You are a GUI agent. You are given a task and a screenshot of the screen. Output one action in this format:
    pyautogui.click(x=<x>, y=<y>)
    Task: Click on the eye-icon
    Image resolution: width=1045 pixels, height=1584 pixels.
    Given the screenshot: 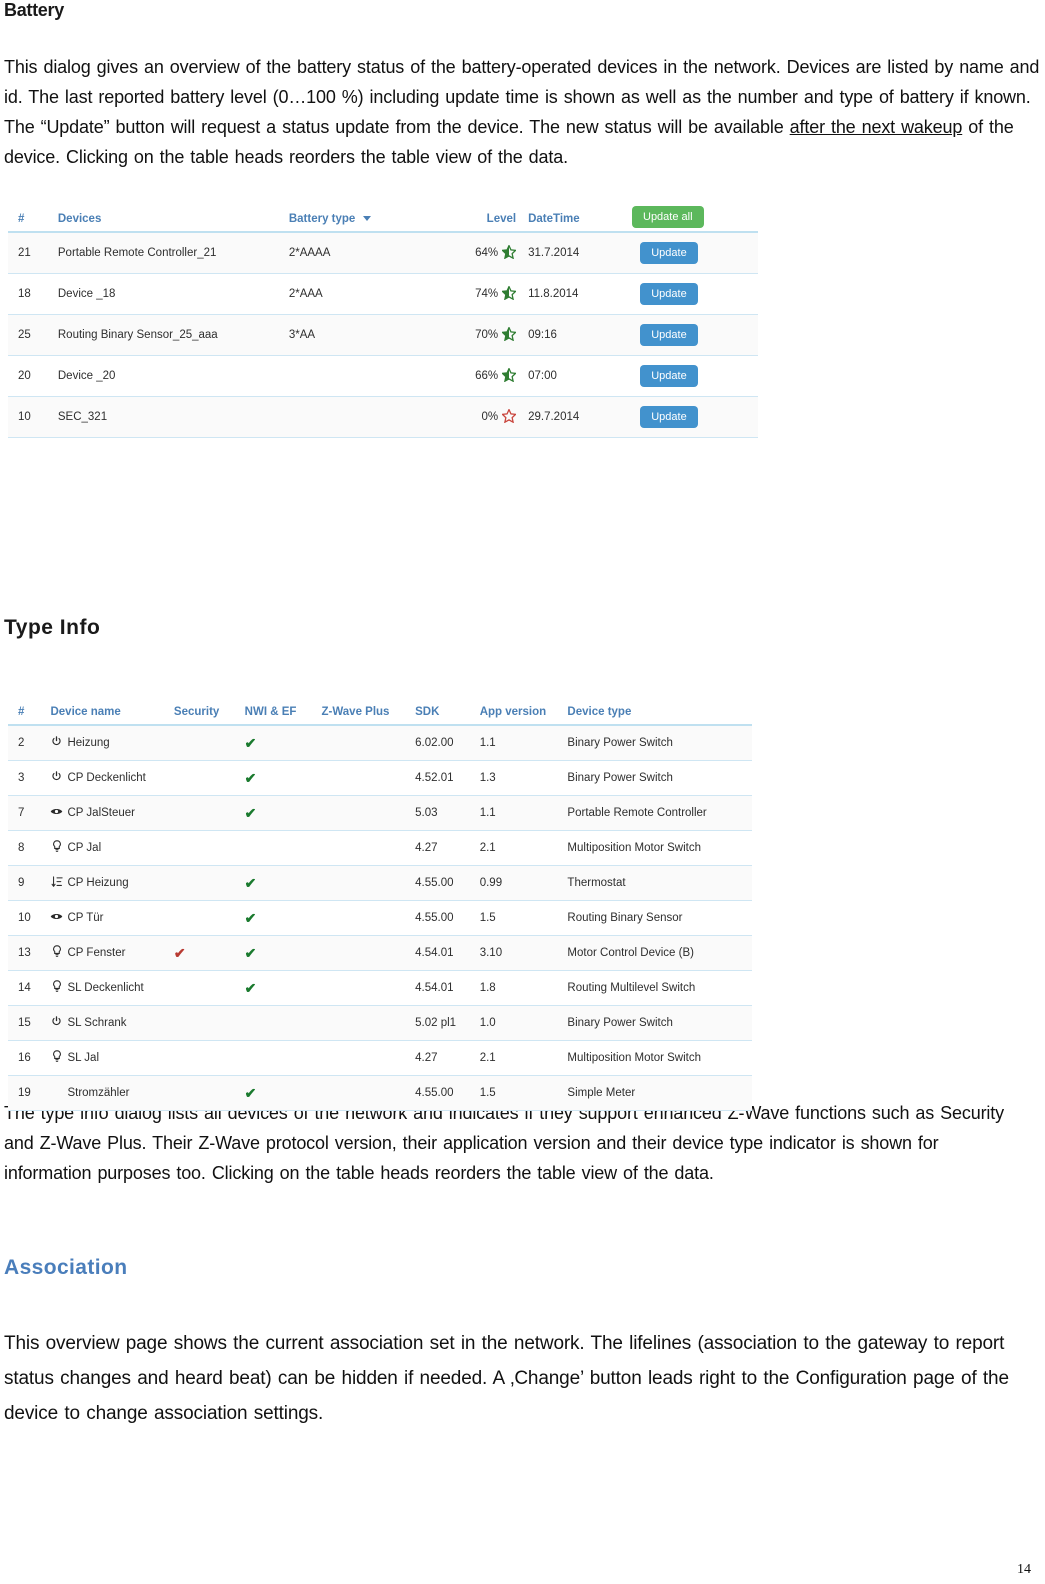 What is the action you would take?
    pyautogui.click(x=56, y=813)
    